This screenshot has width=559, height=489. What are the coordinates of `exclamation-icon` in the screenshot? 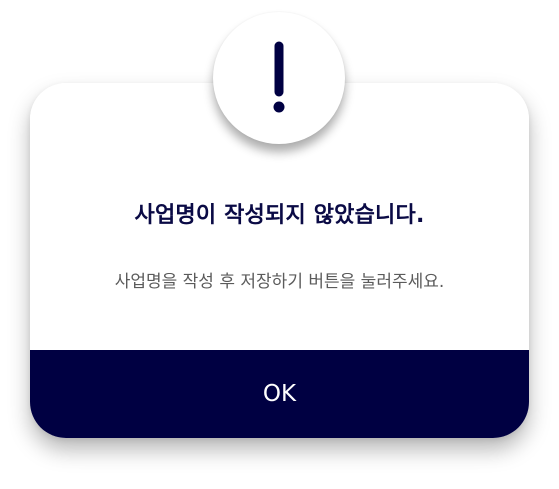 It's located at (279, 77).